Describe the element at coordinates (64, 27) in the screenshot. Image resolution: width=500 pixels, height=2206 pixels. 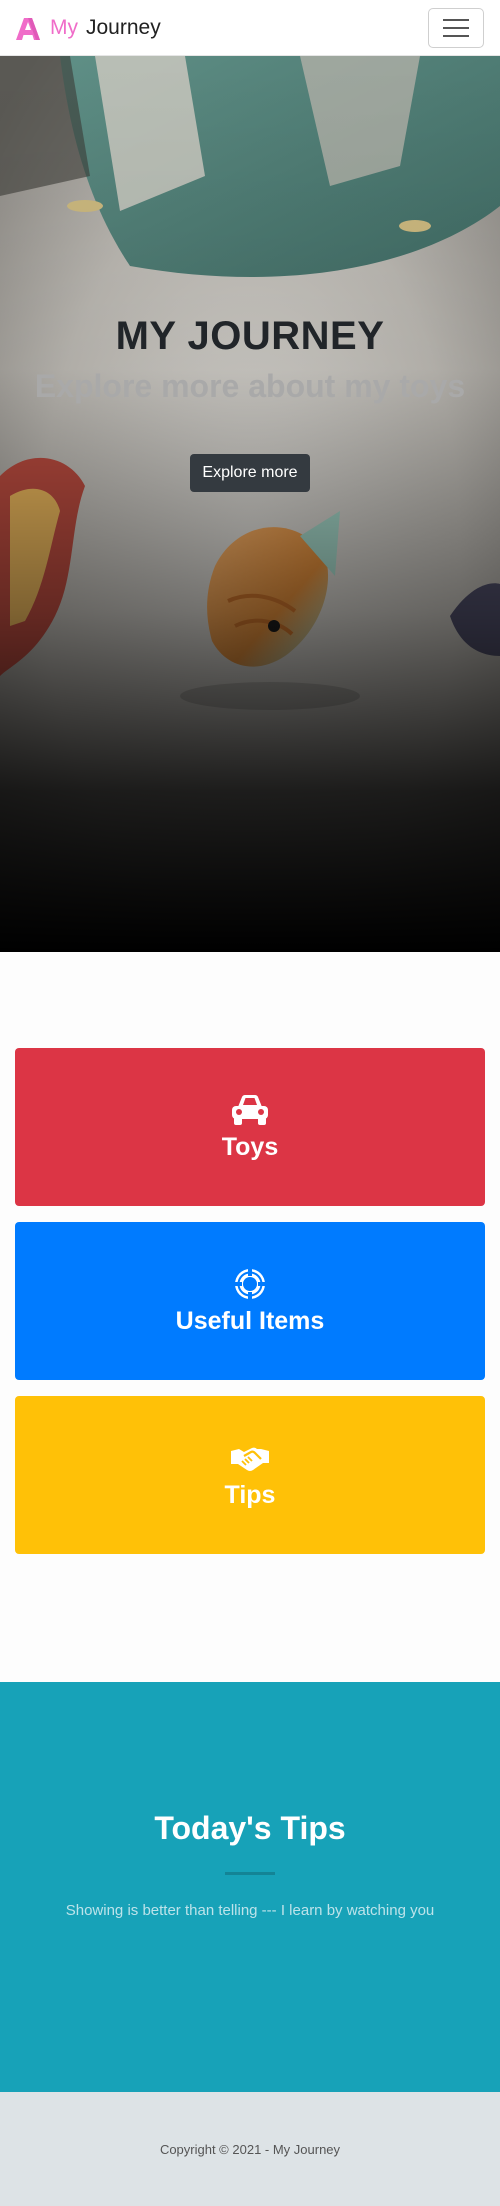
I see `brand-my-text: My` at that location.